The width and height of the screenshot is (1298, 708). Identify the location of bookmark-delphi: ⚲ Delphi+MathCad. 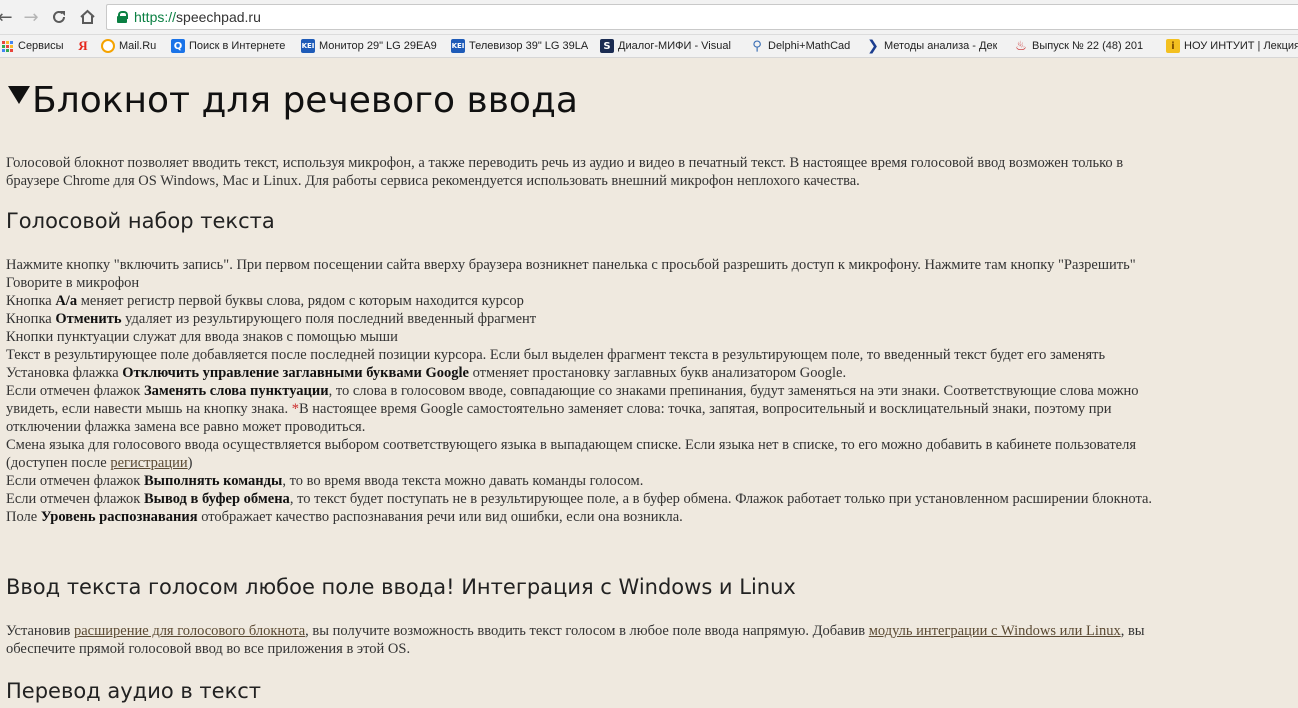
(804, 46).